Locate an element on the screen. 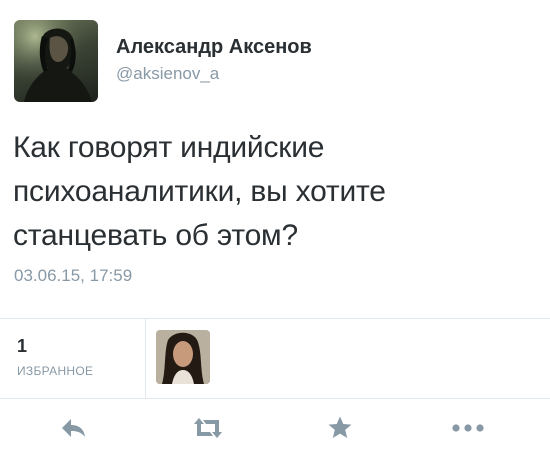 This screenshot has width=550, height=455. more-icon is located at coordinates (468, 428).